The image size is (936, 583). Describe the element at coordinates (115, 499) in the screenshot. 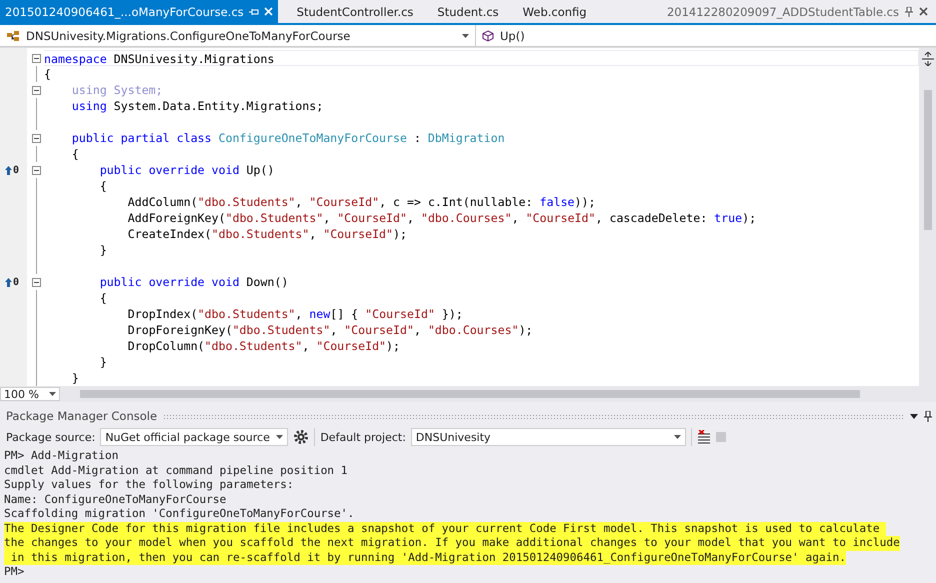

I see `console-line: Name: ConfigureOneToManyForCourse` at that location.